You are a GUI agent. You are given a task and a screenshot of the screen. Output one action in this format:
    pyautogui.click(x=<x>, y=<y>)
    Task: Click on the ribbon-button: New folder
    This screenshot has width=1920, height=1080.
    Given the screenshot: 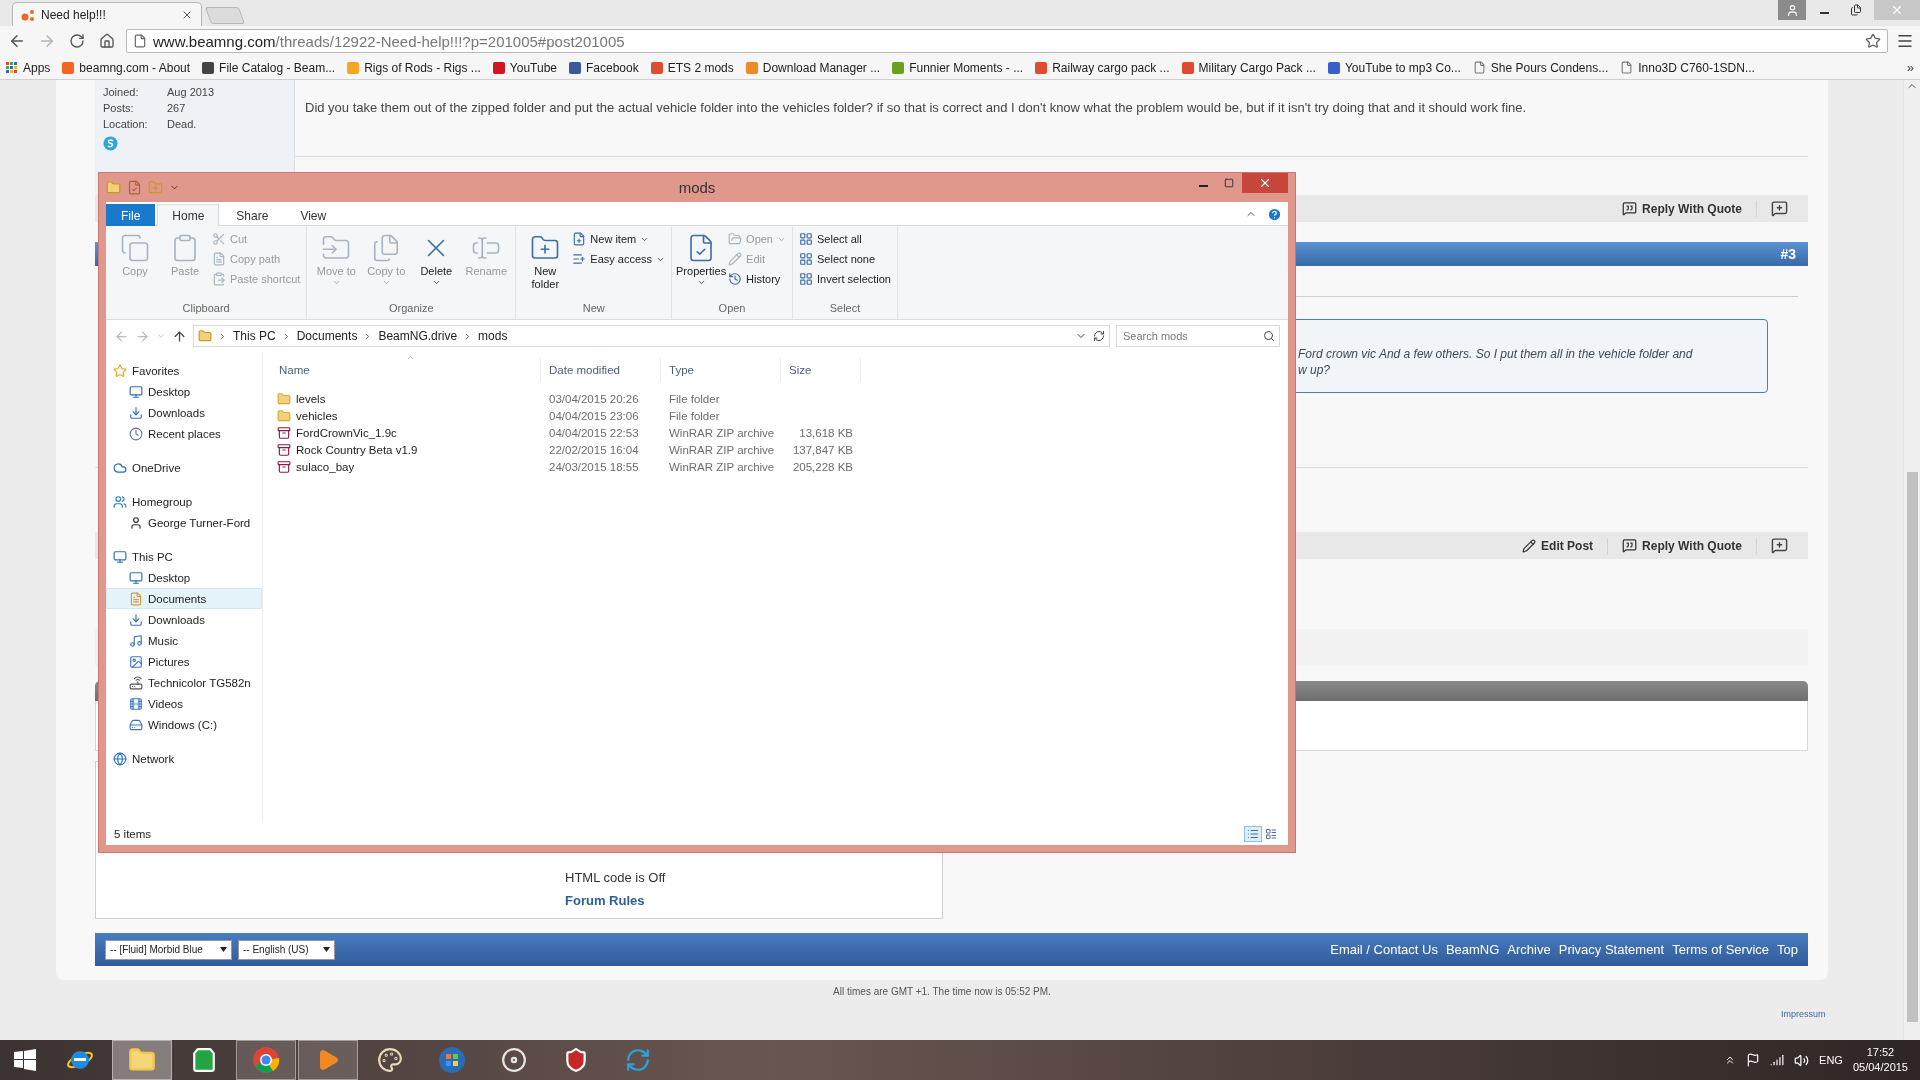 What is the action you would take?
    pyautogui.click(x=545, y=265)
    